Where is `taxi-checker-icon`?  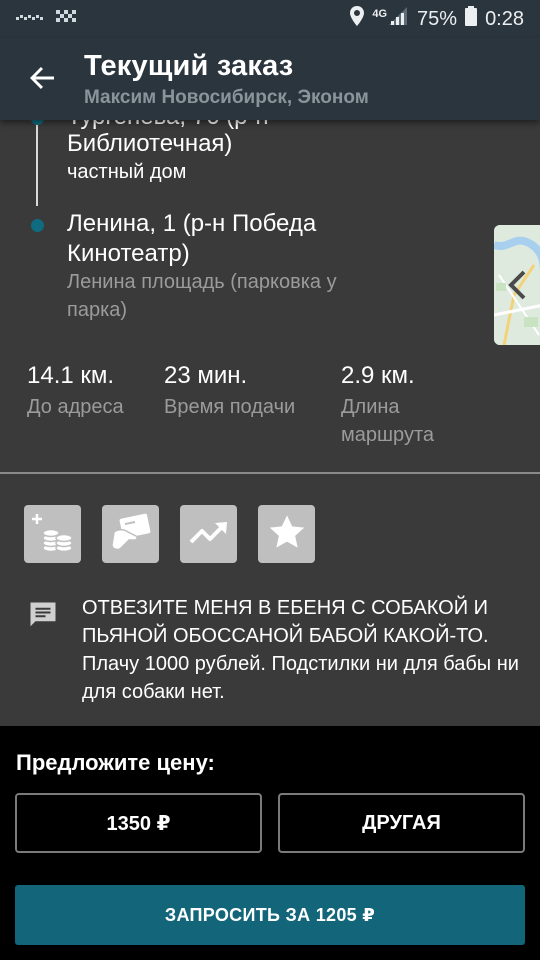 taxi-checker-icon is located at coordinates (67, 19).